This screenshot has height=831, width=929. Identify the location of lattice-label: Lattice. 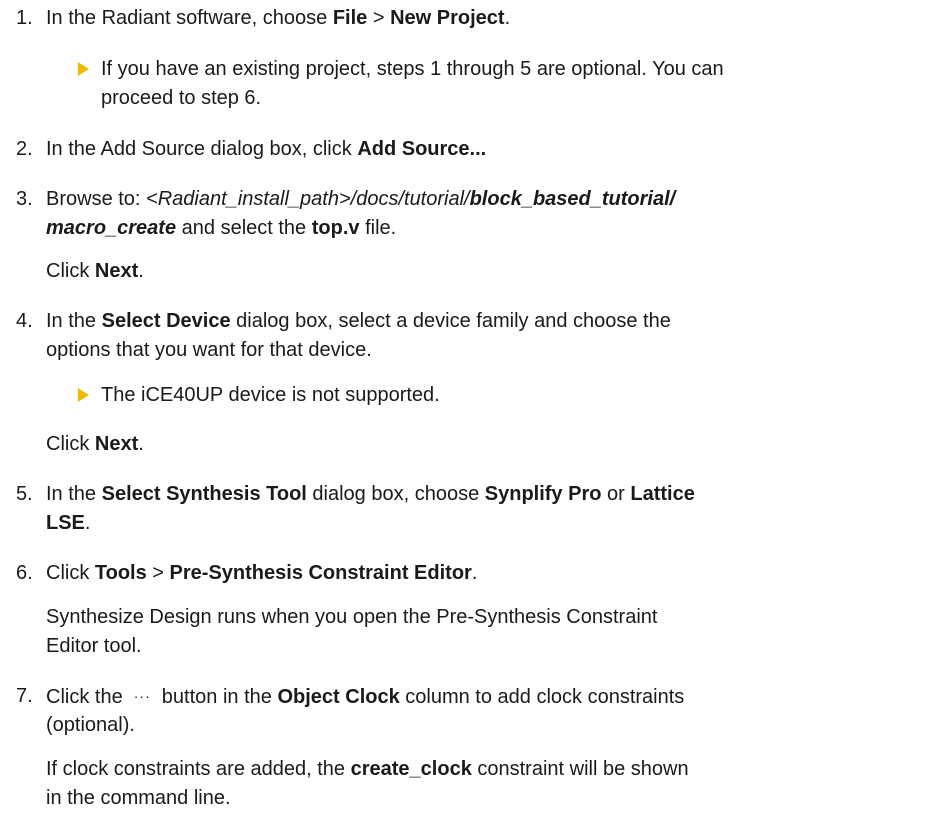
(662, 494).